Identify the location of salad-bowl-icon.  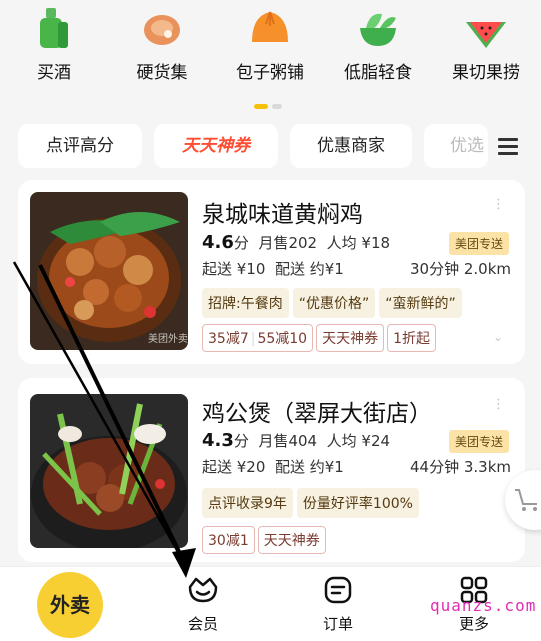
(378, 28).